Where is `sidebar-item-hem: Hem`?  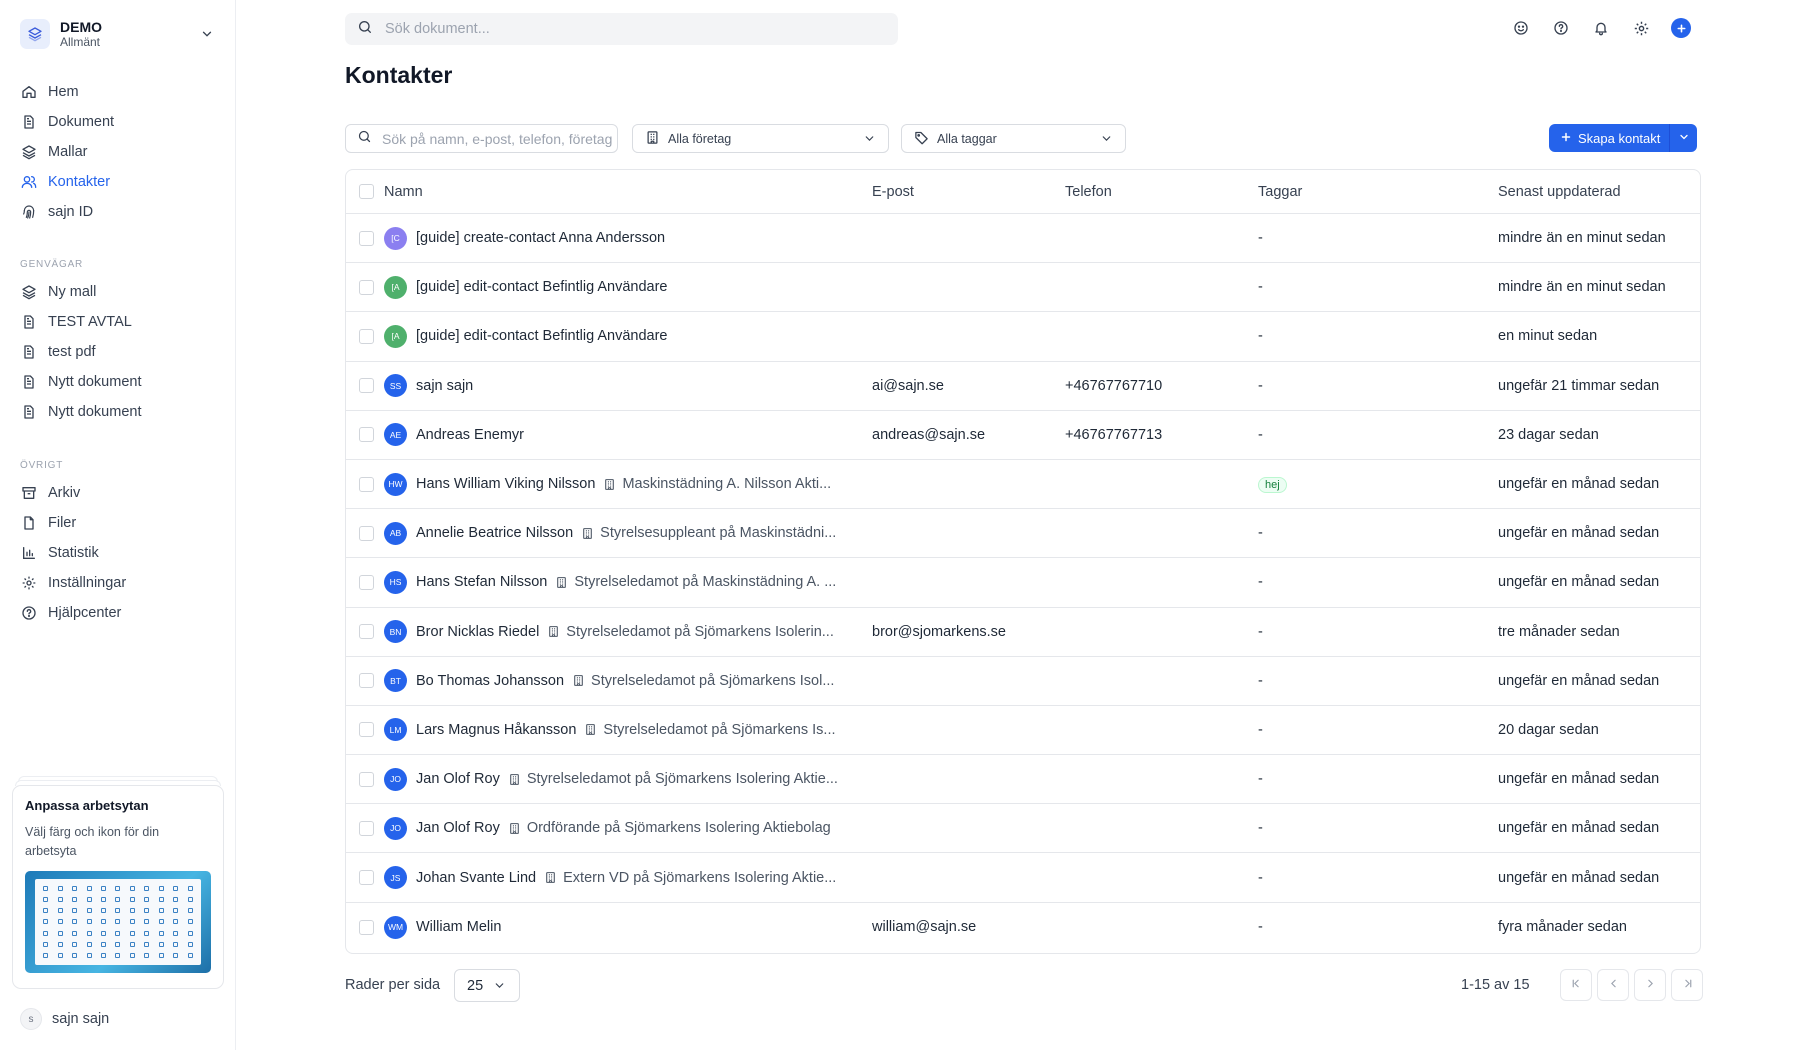 sidebar-item-hem: Hem is located at coordinates (118, 92).